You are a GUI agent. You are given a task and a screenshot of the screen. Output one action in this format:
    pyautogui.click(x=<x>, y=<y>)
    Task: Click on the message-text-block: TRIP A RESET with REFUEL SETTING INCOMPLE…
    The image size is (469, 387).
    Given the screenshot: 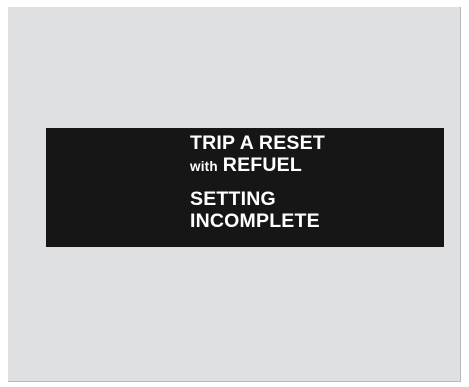 What is the action you would take?
    pyautogui.click(x=257, y=182)
    